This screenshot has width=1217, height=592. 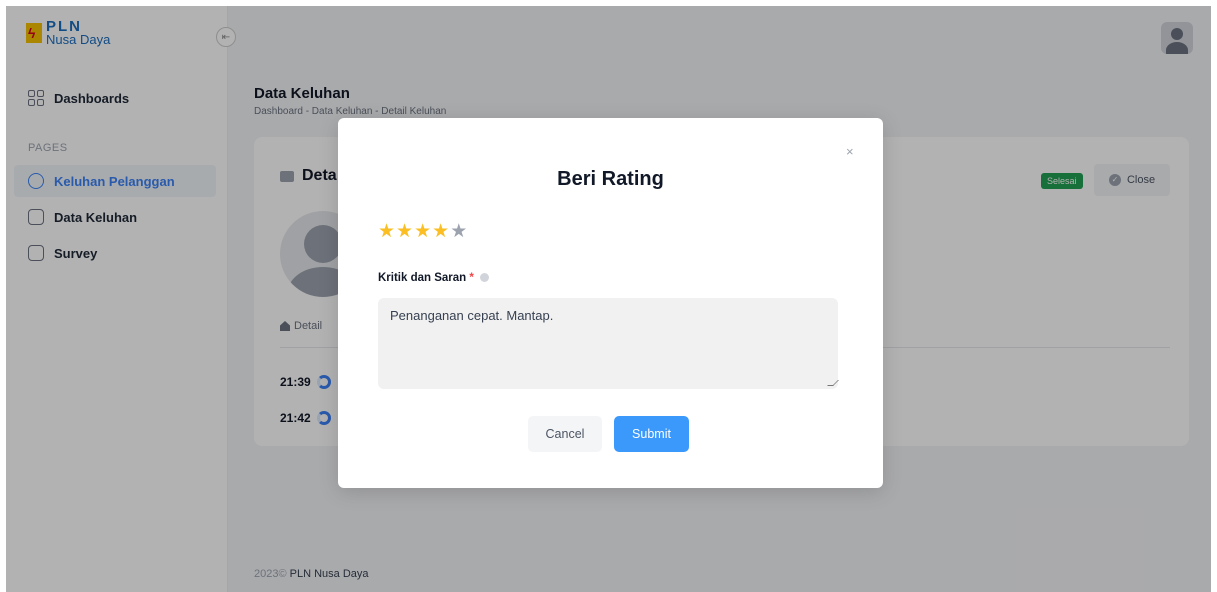 I want to click on field-label-text: Kritik dan Saran, so click(x=422, y=278).